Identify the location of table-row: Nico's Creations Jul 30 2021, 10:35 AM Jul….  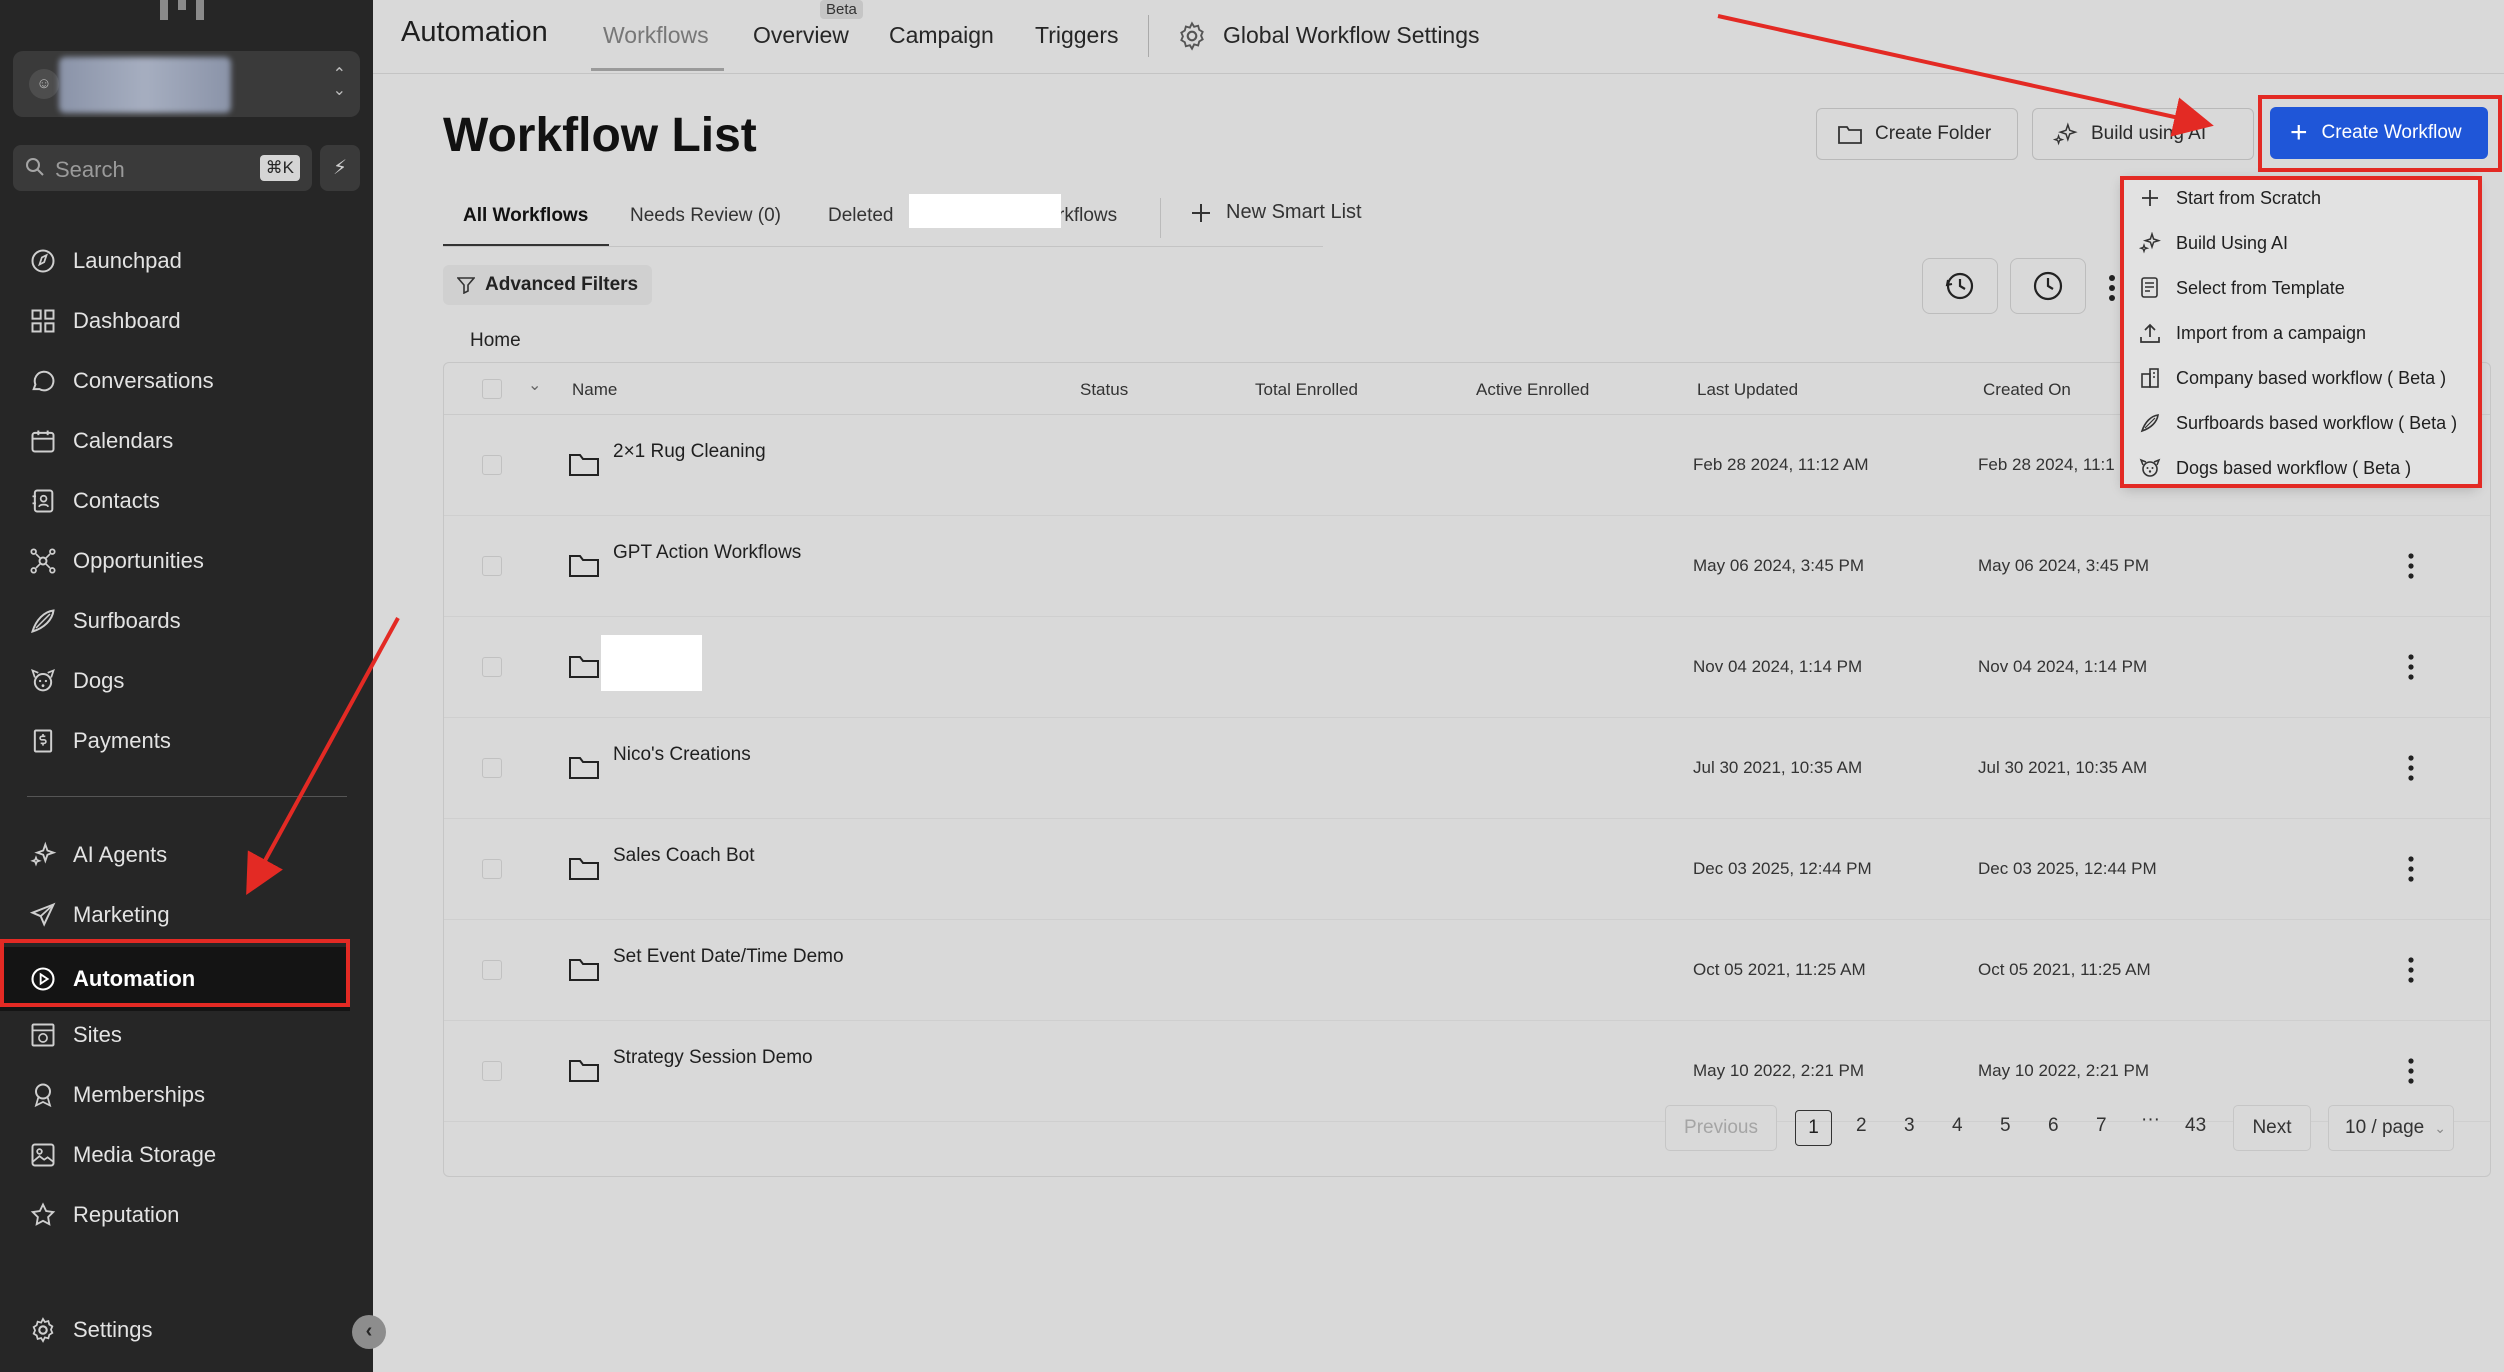
(1467, 768).